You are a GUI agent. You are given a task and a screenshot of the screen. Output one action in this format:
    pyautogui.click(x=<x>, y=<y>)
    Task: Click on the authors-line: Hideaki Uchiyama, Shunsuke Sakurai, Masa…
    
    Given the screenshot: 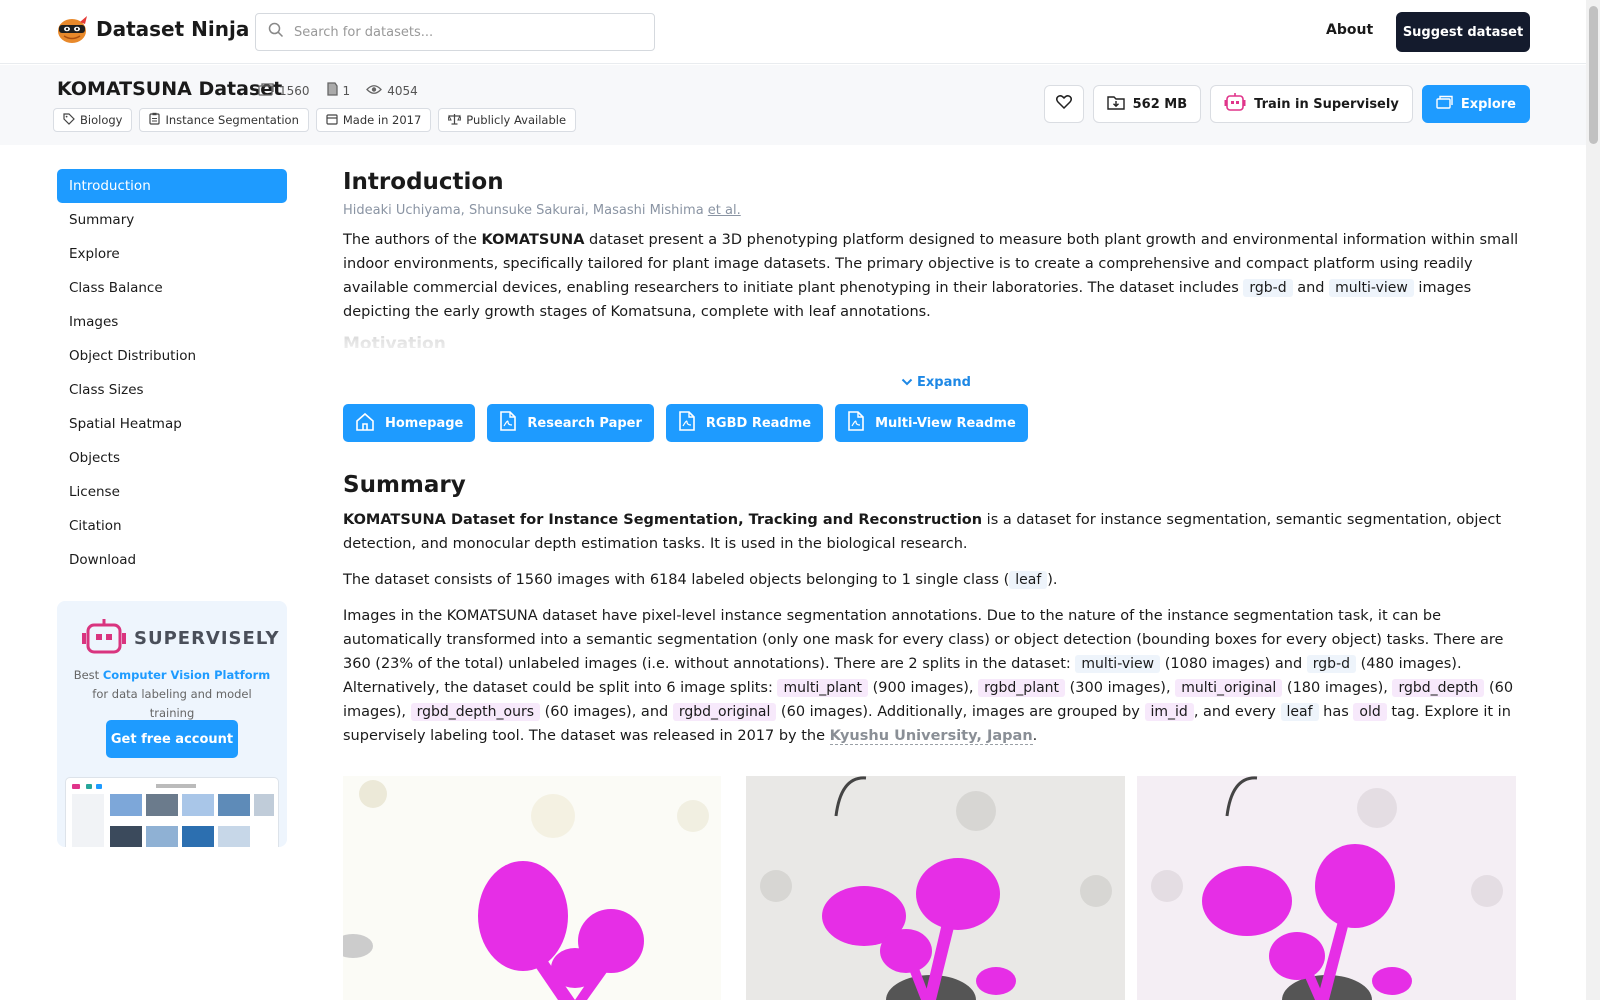 What is the action you would take?
    pyautogui.click(x=936, y=210)
    